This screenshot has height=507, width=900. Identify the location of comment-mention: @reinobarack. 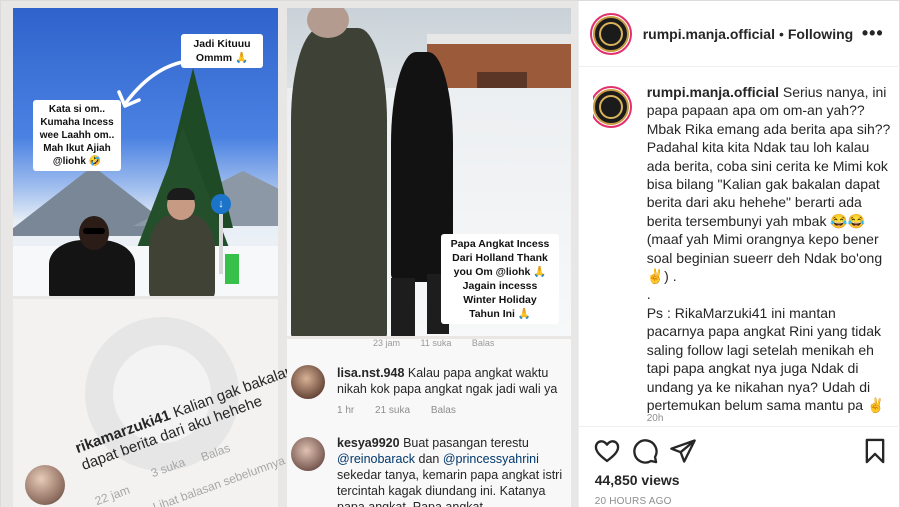
(376, 459).